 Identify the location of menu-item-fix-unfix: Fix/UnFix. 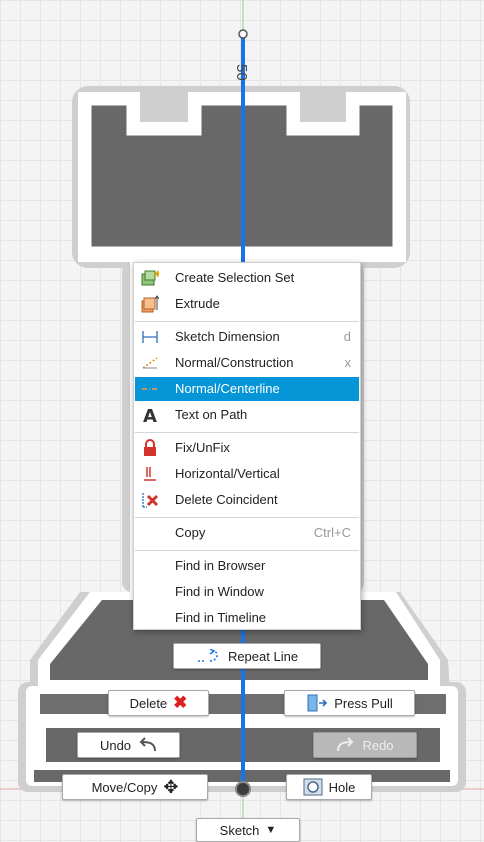
(247, 448).